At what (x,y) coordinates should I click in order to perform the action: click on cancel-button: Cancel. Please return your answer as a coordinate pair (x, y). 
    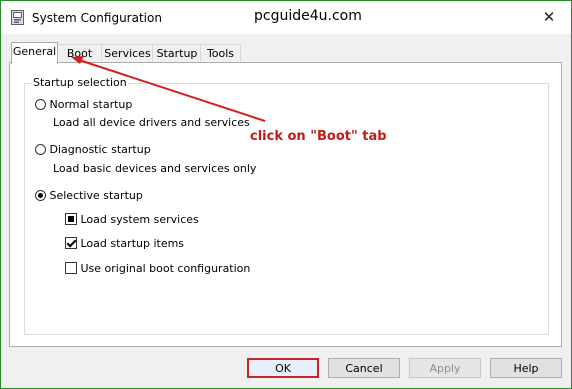
    Looking at the image, I should click on (364, 368).